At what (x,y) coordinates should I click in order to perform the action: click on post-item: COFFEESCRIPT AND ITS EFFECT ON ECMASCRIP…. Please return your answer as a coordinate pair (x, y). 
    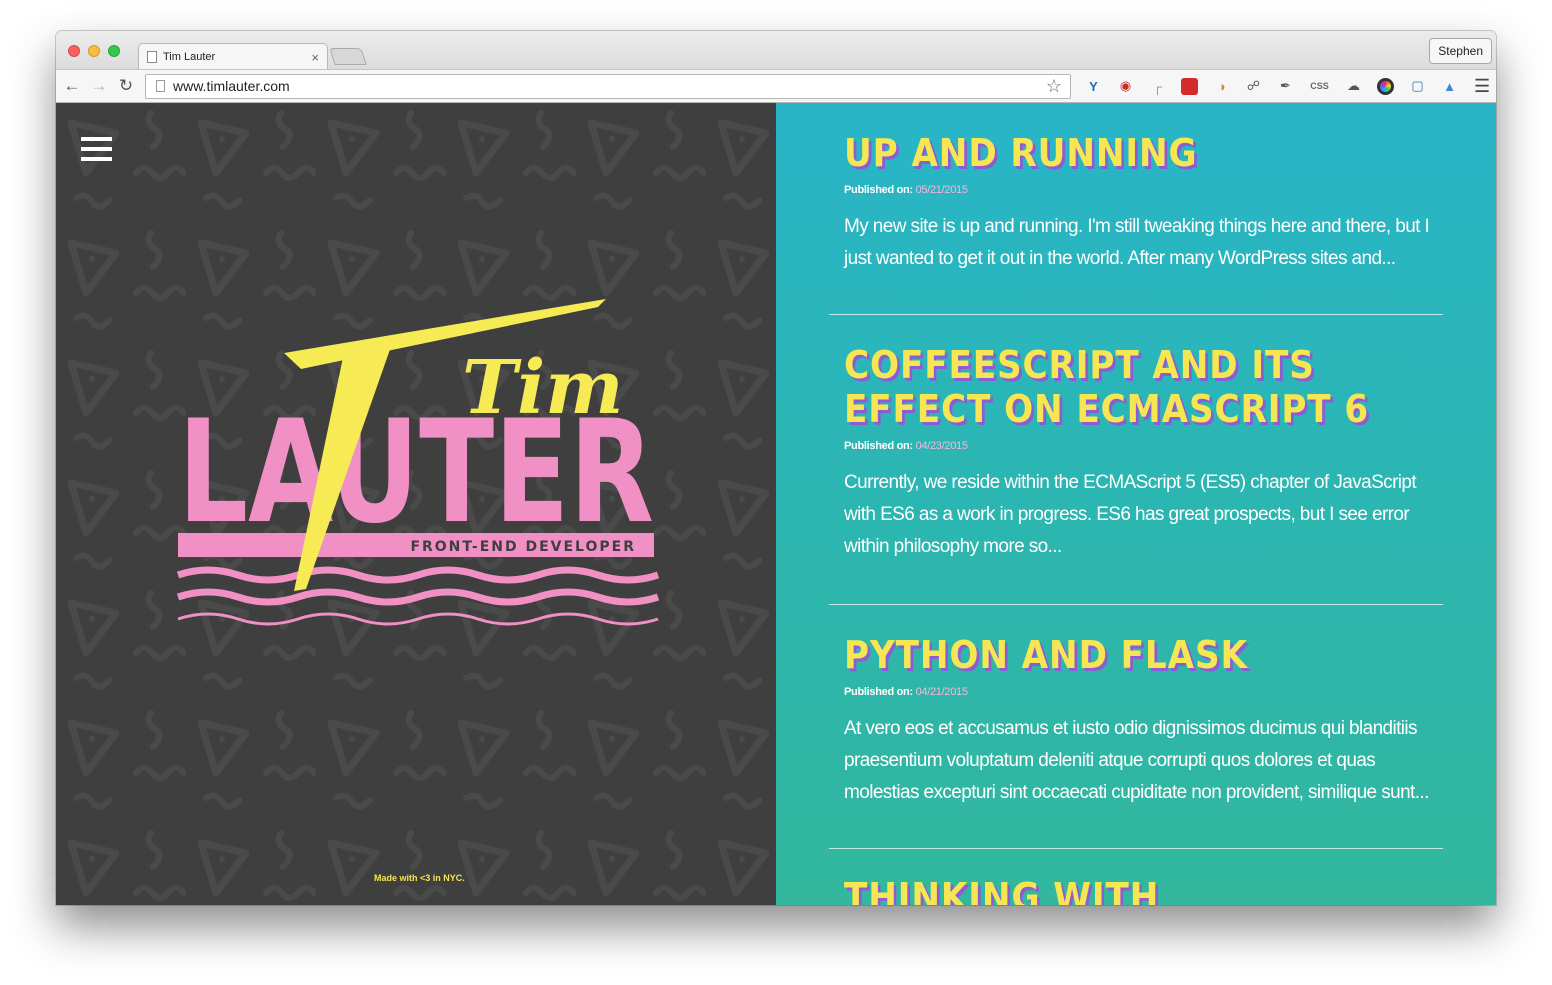
    Looking at the image, I should click on (1136, 474).